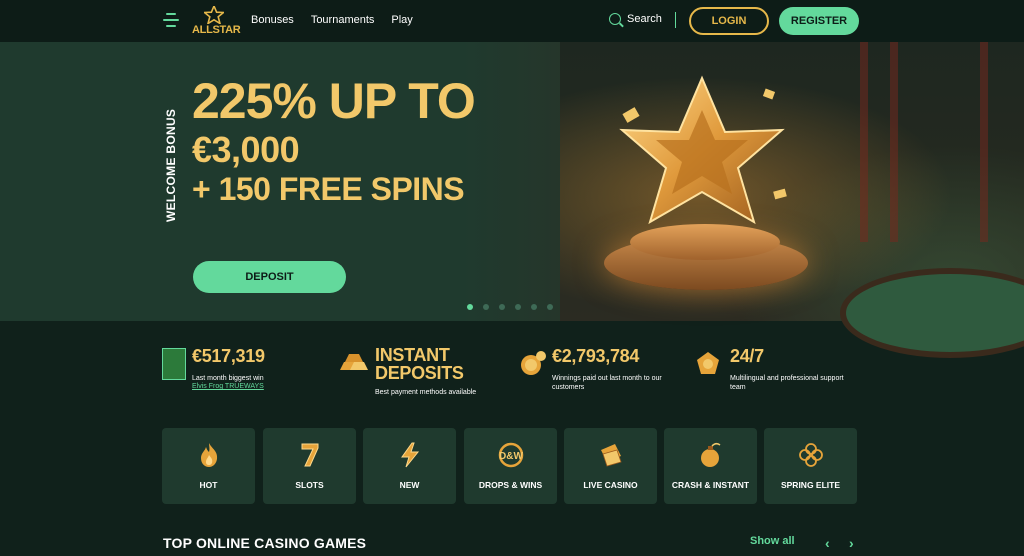 This screenshot has height=556, width=1024. Describe the element at coordinates (208, 485) in the screenshot. I see `category-label: HOT` at that location.